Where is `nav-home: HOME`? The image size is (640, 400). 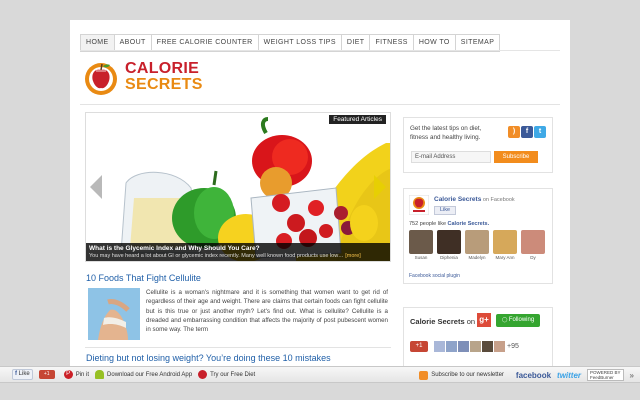
nav-home: HOME is located at coordinates (98, 43).